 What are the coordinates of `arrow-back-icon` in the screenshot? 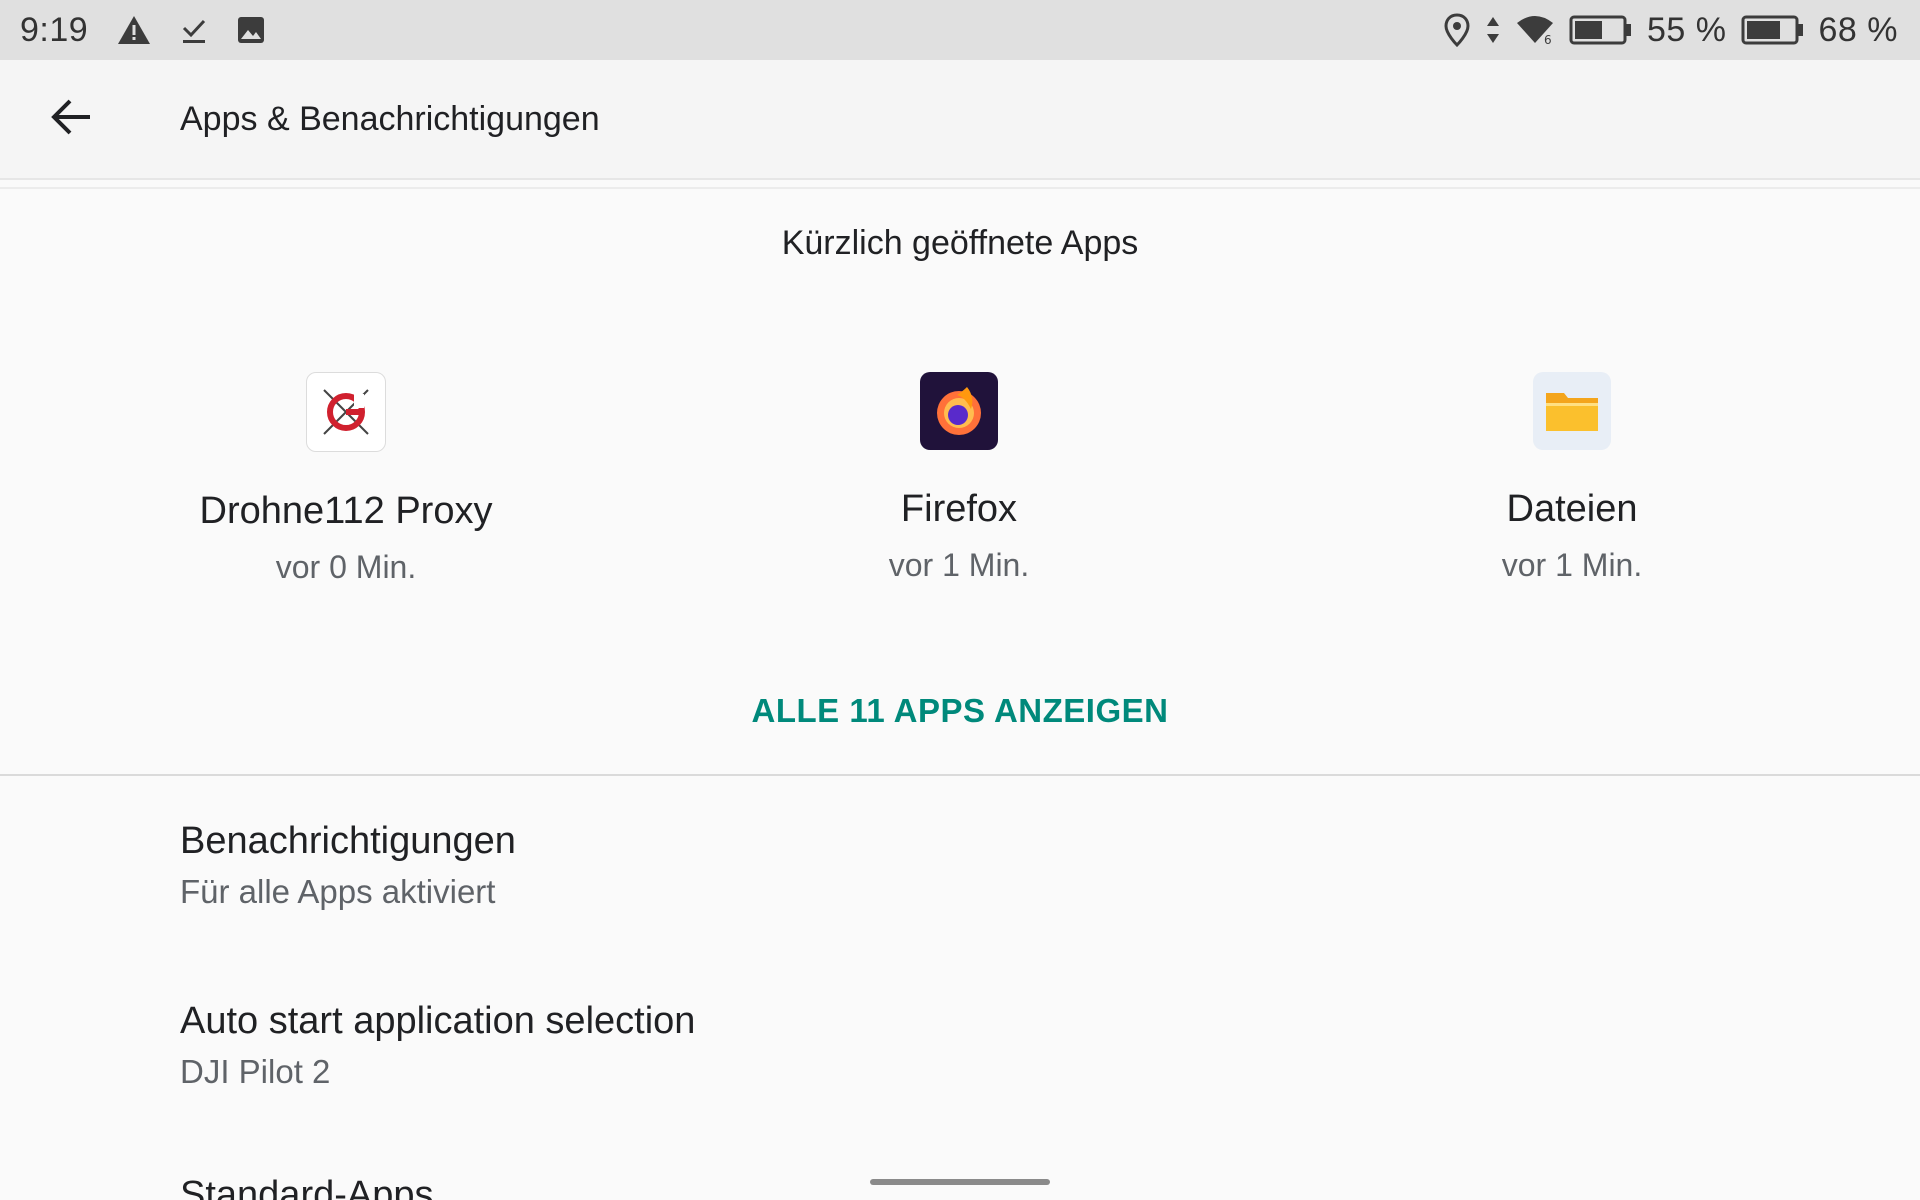 It's located at (70, 119).